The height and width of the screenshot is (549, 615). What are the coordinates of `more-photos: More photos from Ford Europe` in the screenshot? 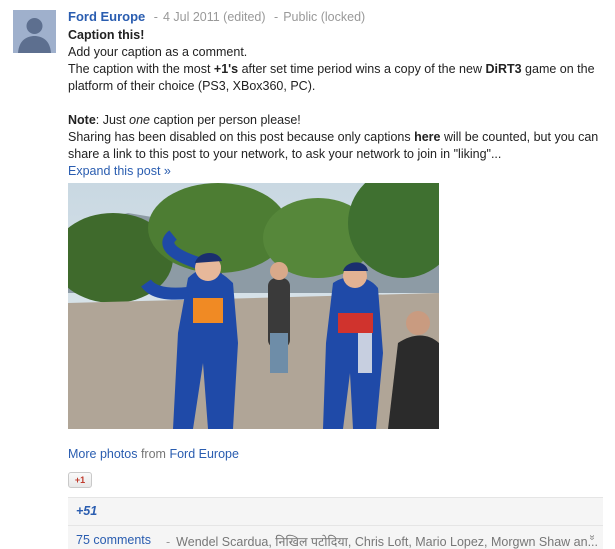 It's located at (153, 454).